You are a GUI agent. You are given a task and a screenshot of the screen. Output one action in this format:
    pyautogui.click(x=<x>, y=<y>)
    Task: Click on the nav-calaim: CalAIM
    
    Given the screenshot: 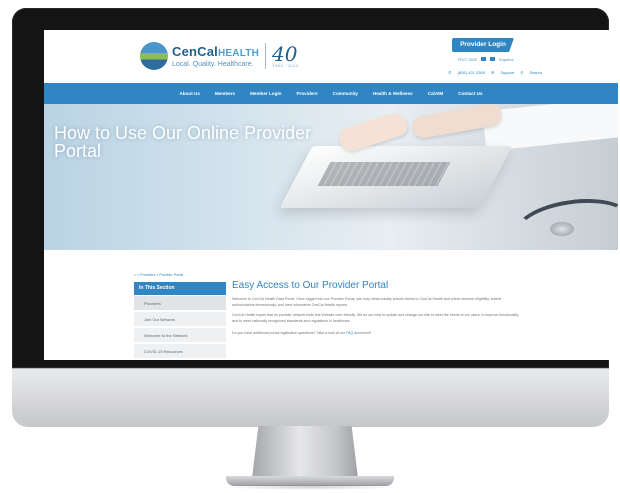 What is the action you would take?
    pyautogui.click(x=436, y=93)
    